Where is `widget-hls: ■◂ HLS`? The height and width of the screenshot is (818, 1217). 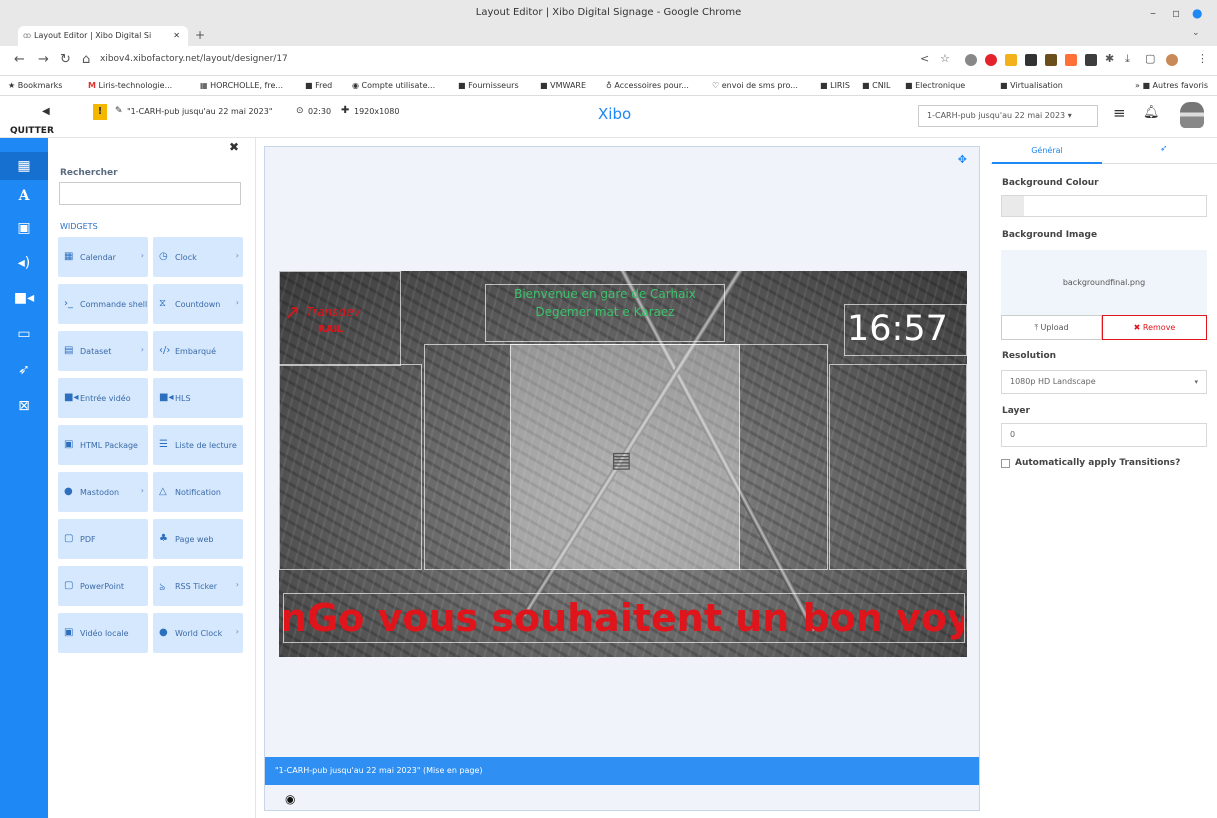
widget-hls: ■◂ HLS is located at coordinates (198, 398).